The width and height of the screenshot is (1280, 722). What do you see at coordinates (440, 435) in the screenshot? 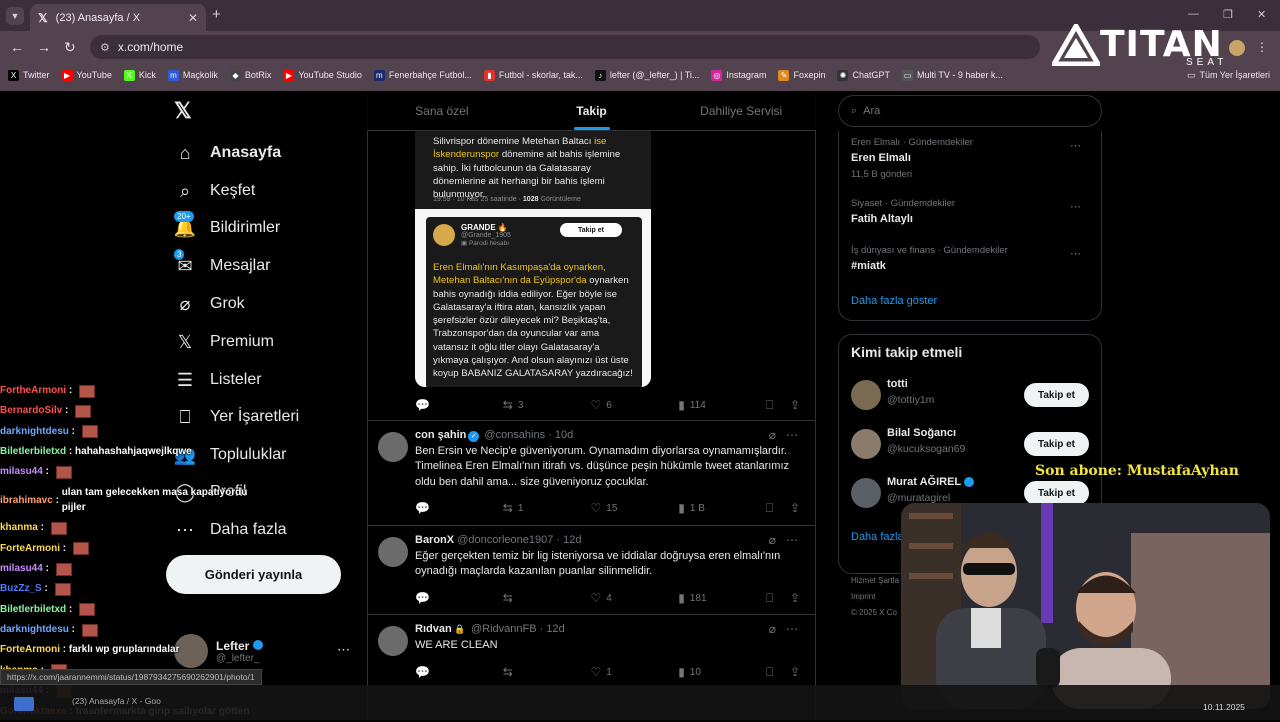
I see `tweet-author-name: con şahin` at bounding box center [440, 435].